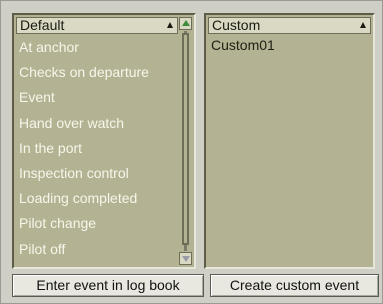 The height and width of the screenshot is (304, 383). I want to click on list-item: In the port, so click(105, 148).